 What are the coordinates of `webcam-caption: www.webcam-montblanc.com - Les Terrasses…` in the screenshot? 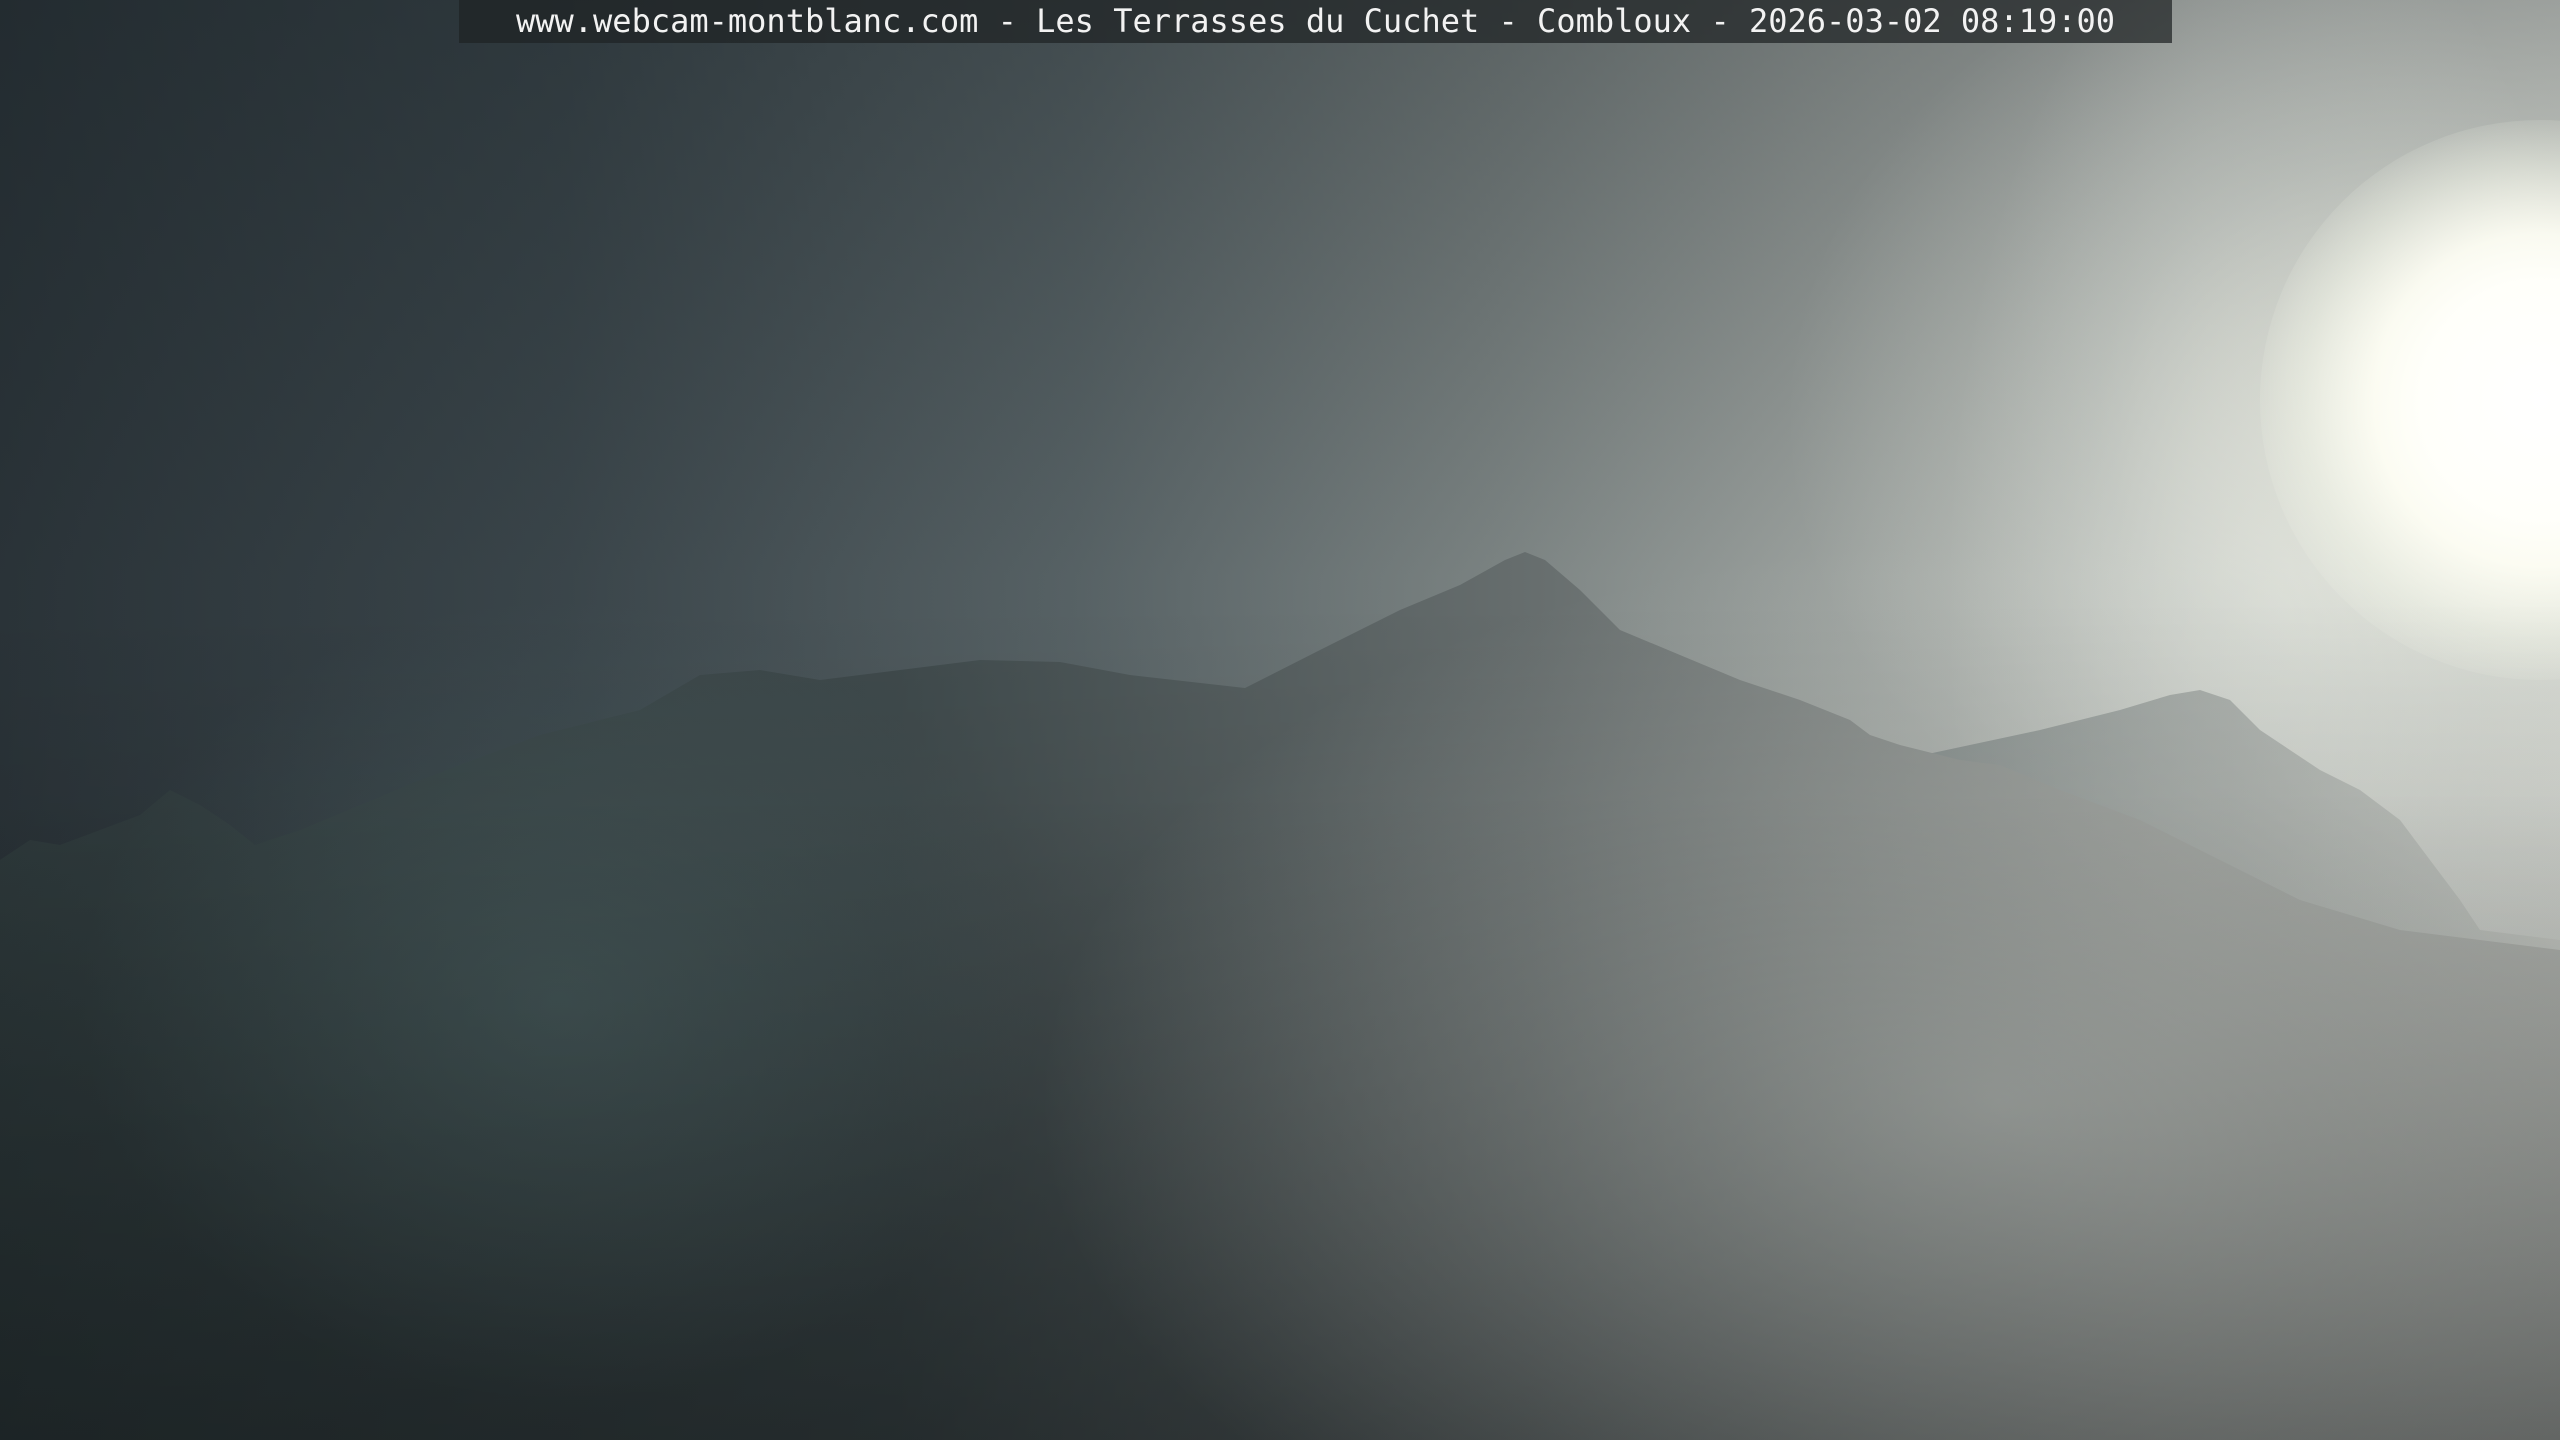 It's located at (1315, 21).